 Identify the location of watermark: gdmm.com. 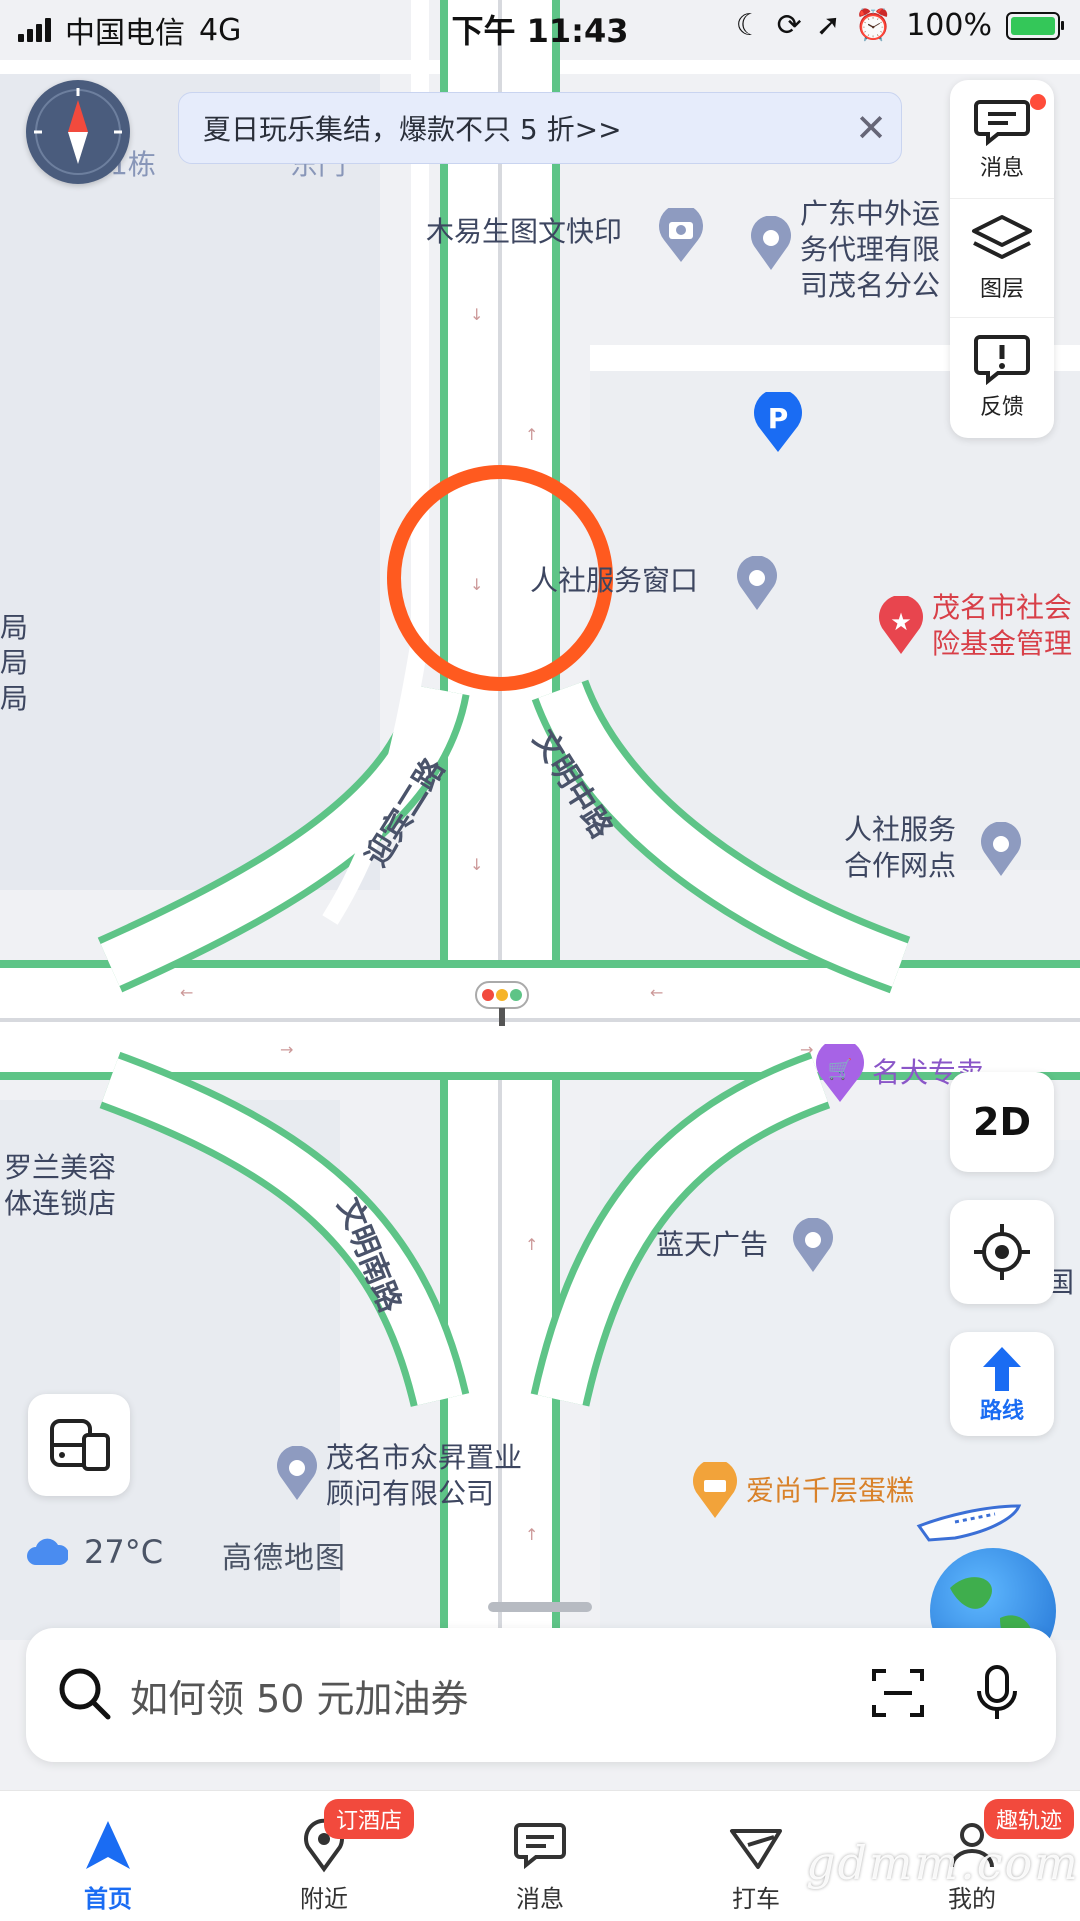
(943, 1863).